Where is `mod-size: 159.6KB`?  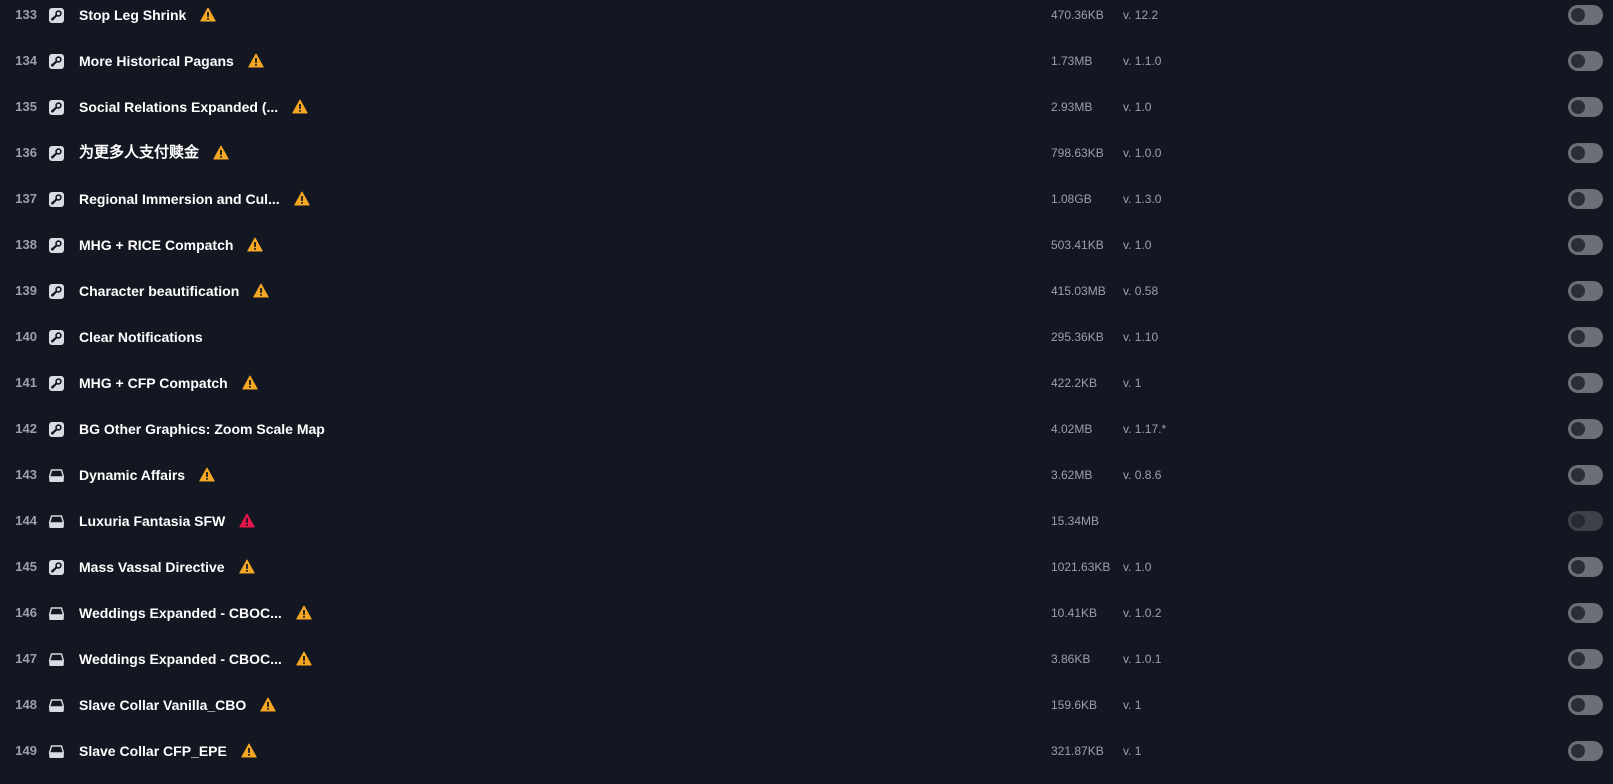 mod-size: 159.6KB is located at coordinates (1074, 705).